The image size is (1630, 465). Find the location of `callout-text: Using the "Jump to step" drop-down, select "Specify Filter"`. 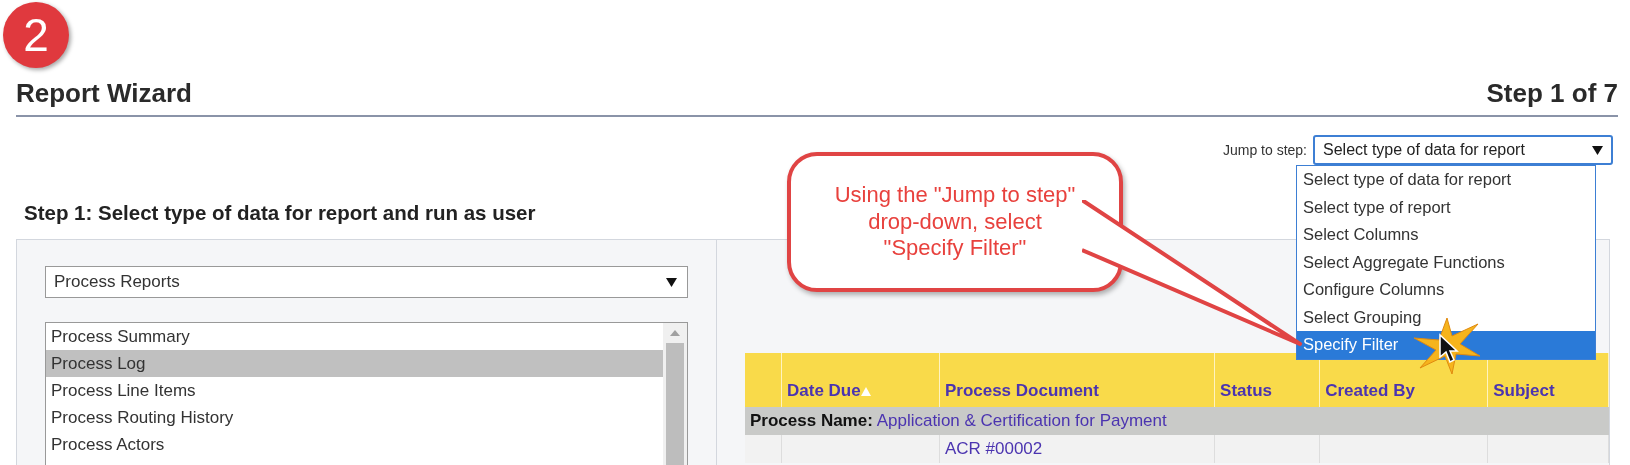

callout-text: Using the "Jump to step" drop-down, select "Specify Filter" is located at coordinates (955, 222).